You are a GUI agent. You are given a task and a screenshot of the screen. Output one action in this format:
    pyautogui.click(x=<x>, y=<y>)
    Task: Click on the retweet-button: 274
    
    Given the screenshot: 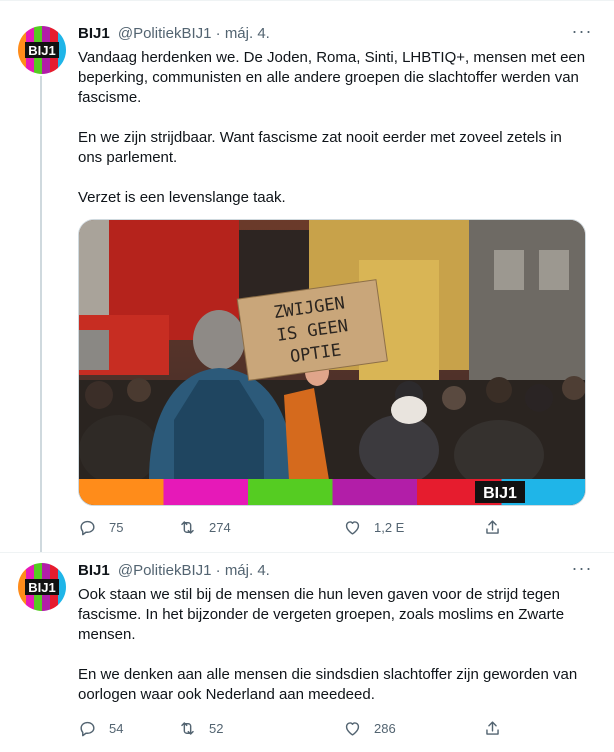 What is the action you would take?
    pyautogui.click(x=204, y=527)
    